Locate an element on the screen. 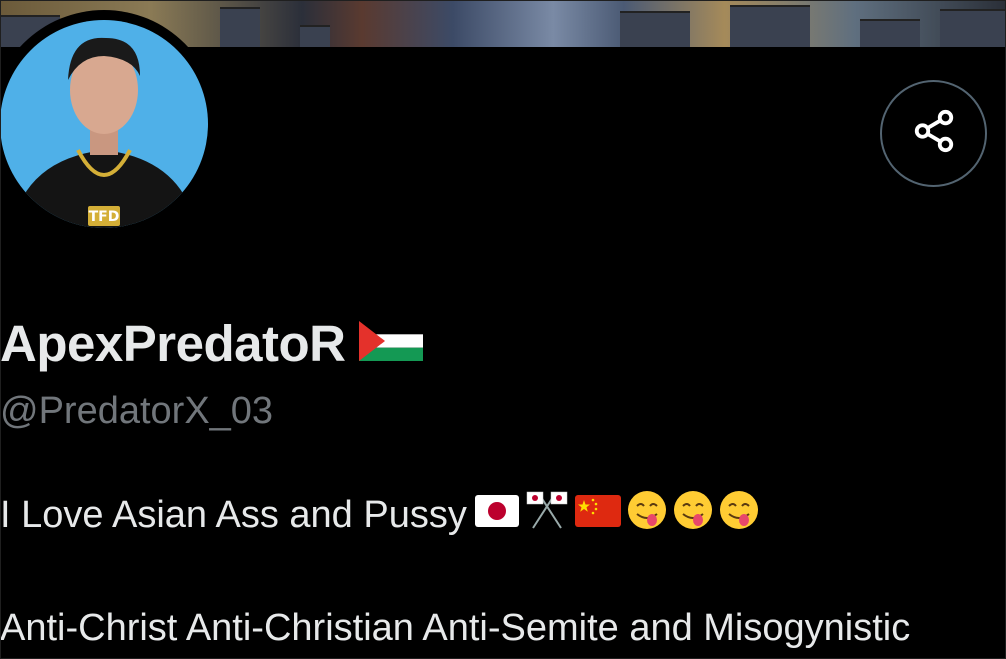 Image resolution: width=1006 pixels, height=659 pixels. share-button is located at coordinates (933, 133).